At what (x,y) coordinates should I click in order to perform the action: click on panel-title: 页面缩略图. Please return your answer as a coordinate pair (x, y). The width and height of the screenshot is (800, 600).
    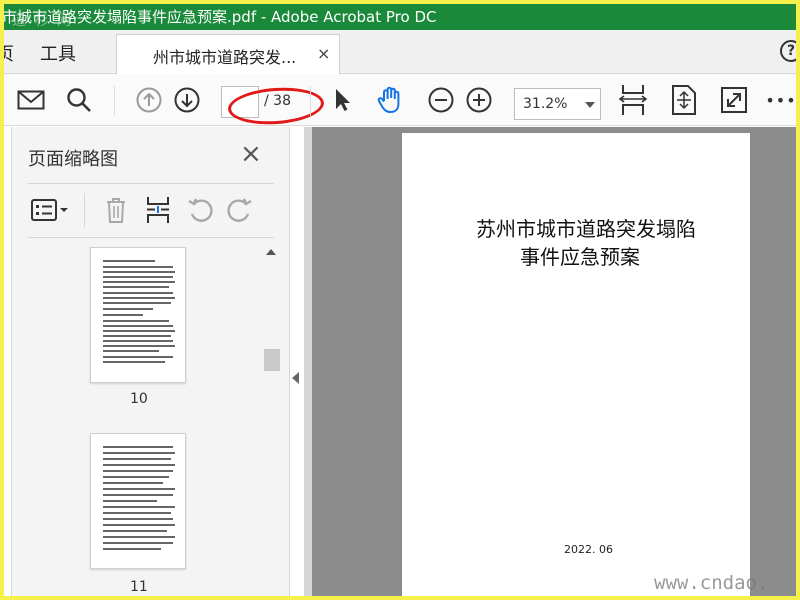
    Looking at the image, I should click on (73, 159).